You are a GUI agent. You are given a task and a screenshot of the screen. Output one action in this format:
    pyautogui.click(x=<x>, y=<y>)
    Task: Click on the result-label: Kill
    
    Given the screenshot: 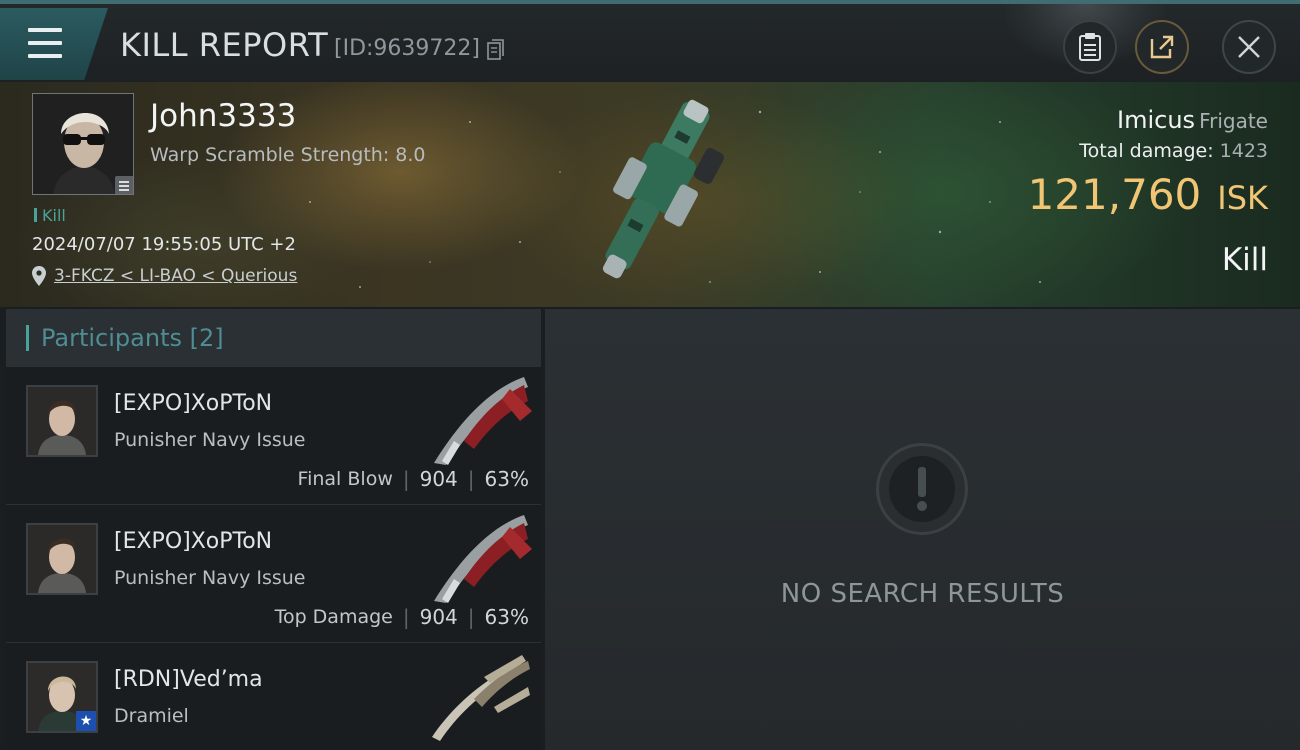 What is the action you would take?
    pyautogui.click(x=1244, y=260)
    